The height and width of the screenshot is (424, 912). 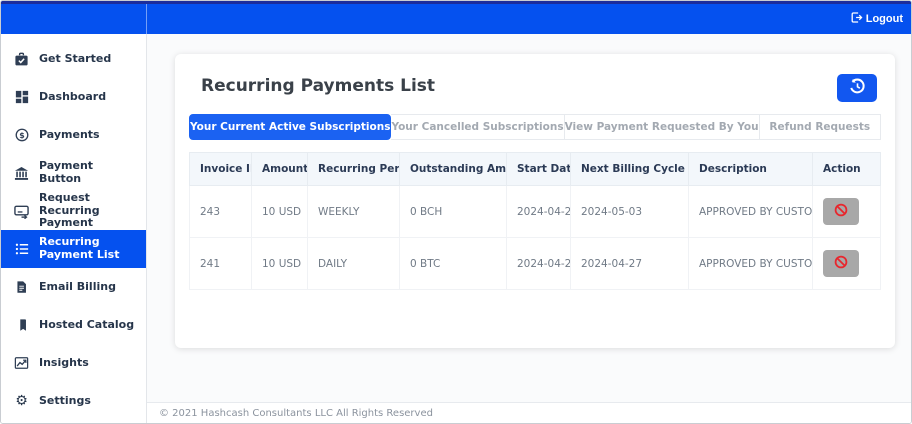 I want to click on document-icon, so click(x=21, y=287).